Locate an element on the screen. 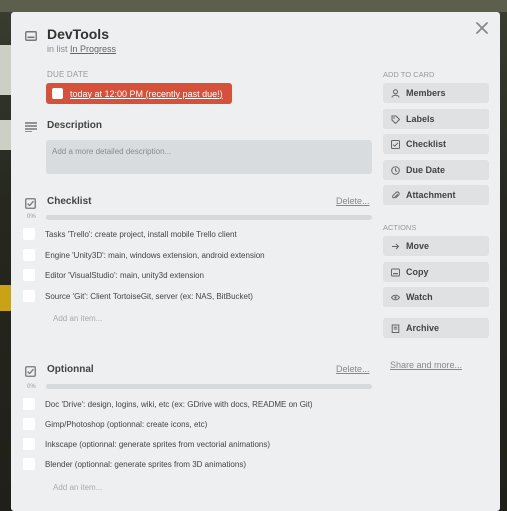 Image resolution: width=507 pixels, height=511 pixels. checklist-title: Optionnal is located at coordinates (70, 369).